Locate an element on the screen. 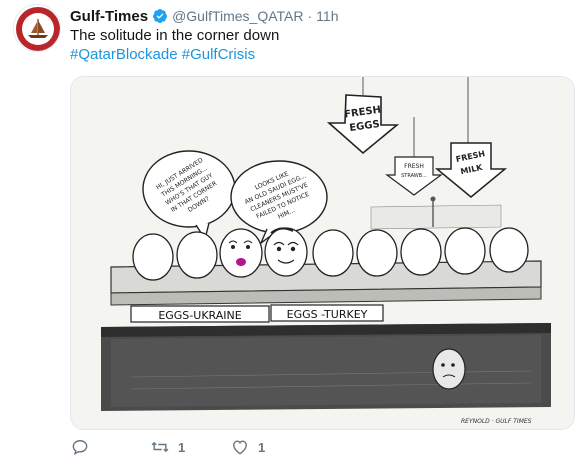  artist-signature: REYNOLD · GULF TIMES is located at coordinates (496, 421).